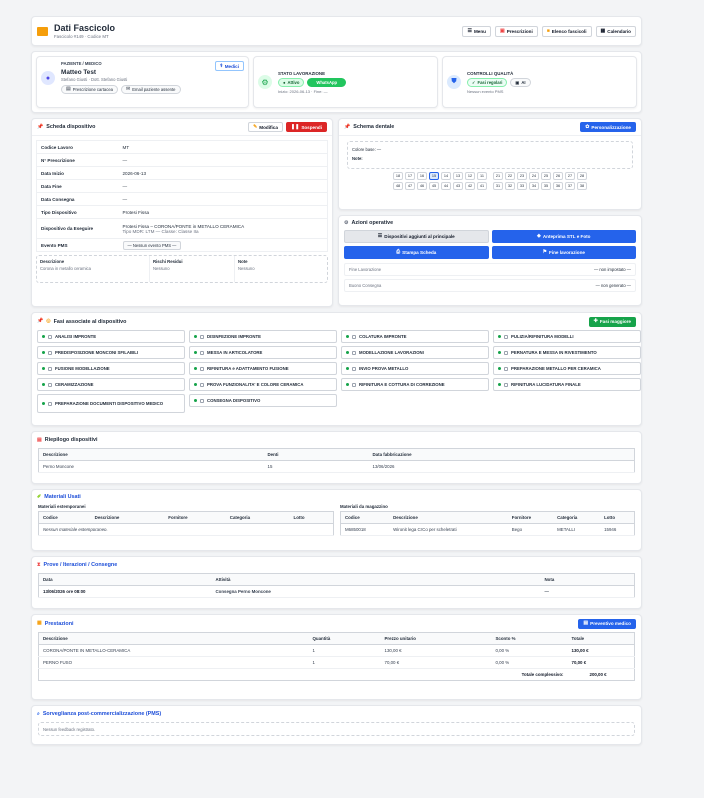 The height and width of the screenshot is (798, 704). I want to click on menu-button: ☰ Menu, so click(476, 31).